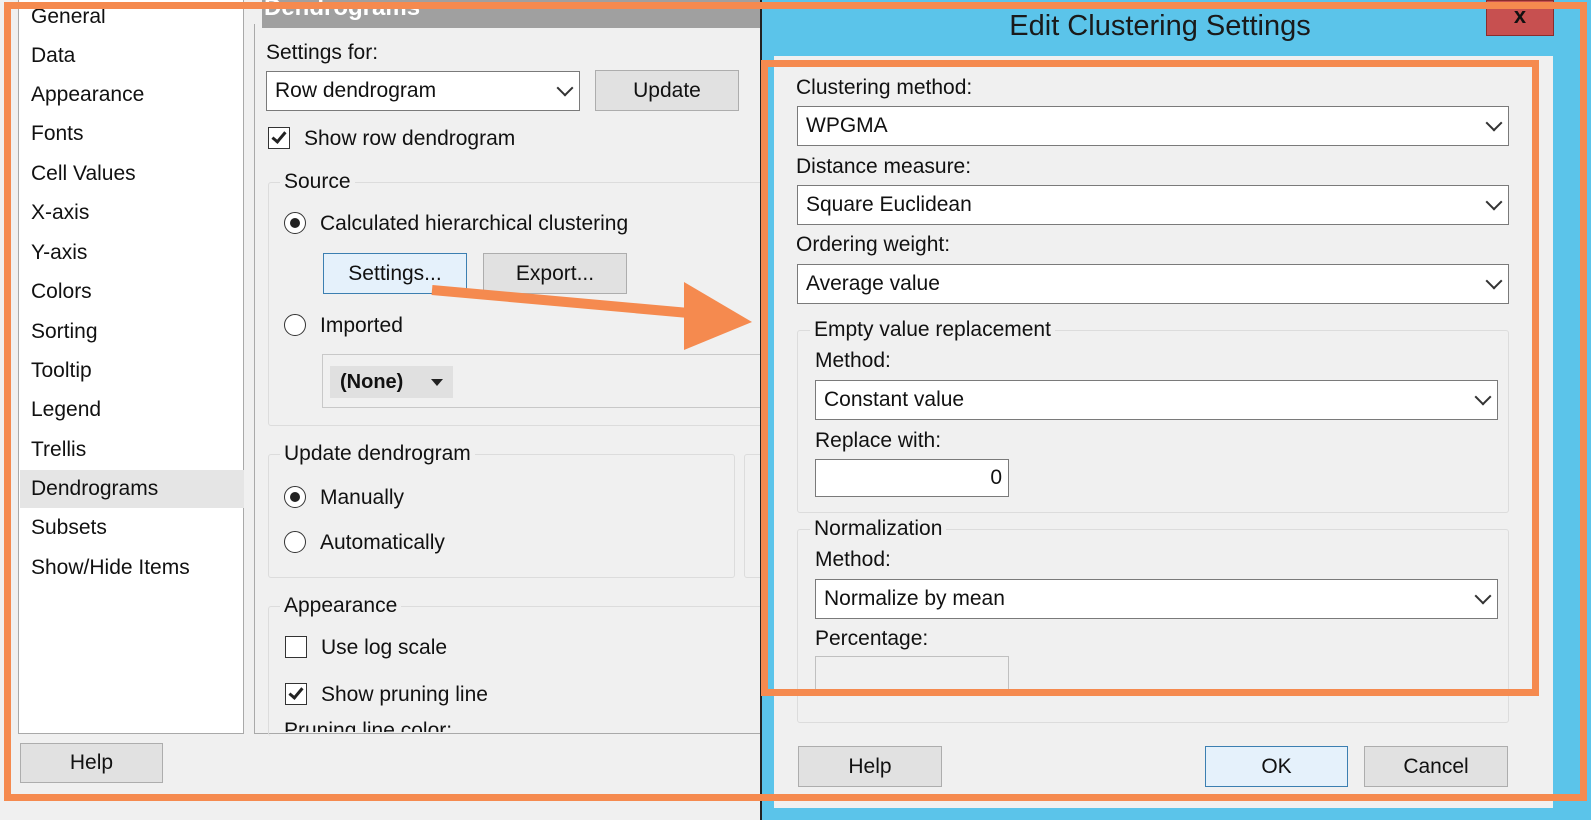  What do you see at coordinates (132, 134) in the screenshot?
I see `nav-item-fonts: Fonts` at bounding box center [132, 134].